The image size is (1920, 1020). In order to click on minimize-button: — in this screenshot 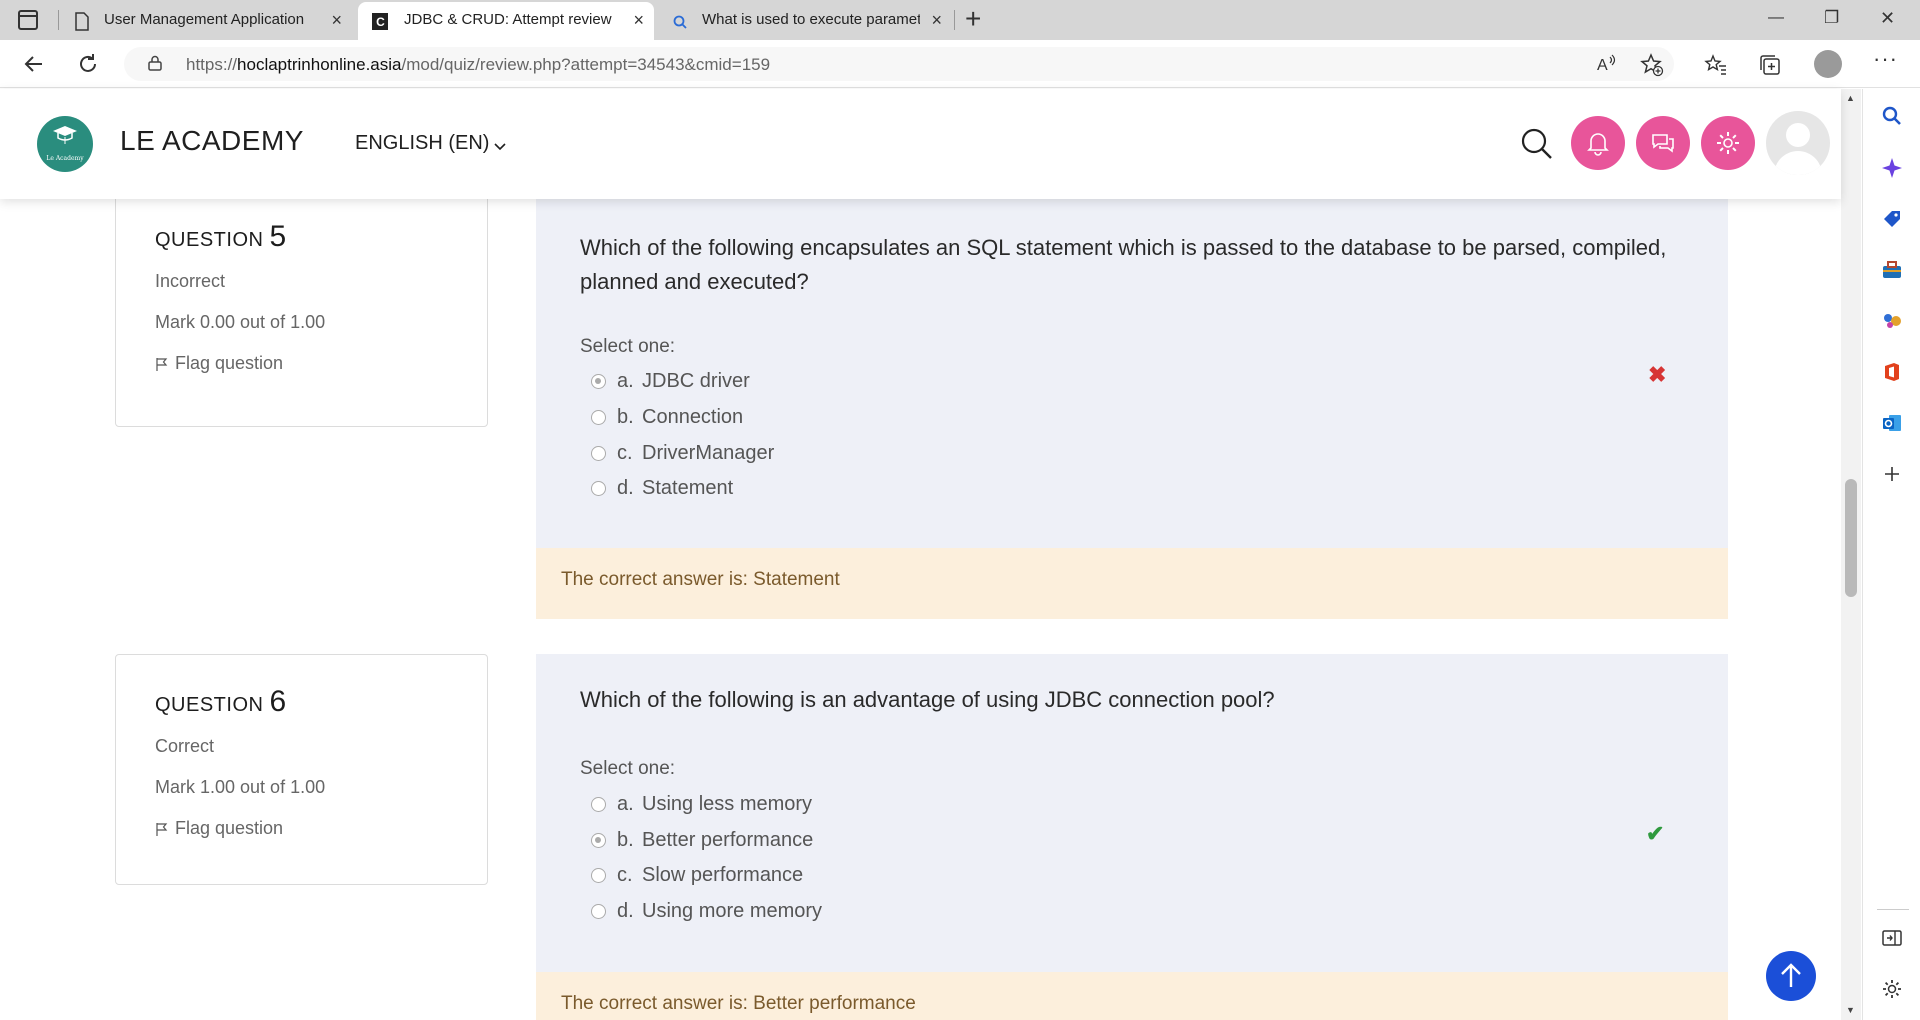, I will do `click(1776, 18)`.